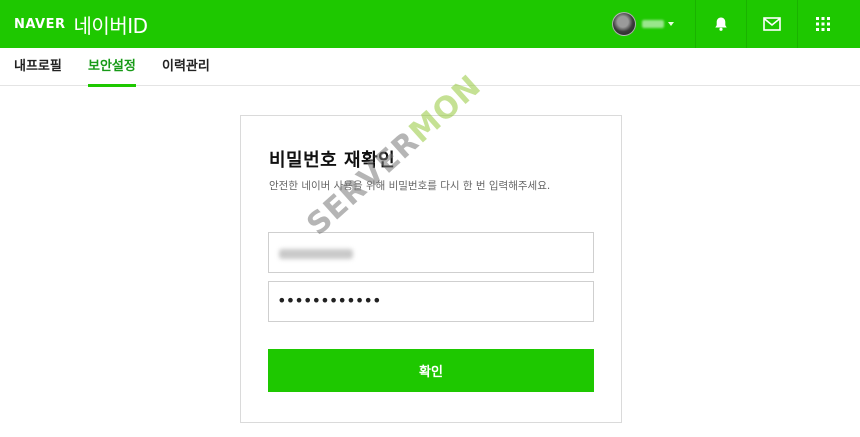 The height and width of the screenshot is (437, 860). I want to click on id-field, so click(431, 252).